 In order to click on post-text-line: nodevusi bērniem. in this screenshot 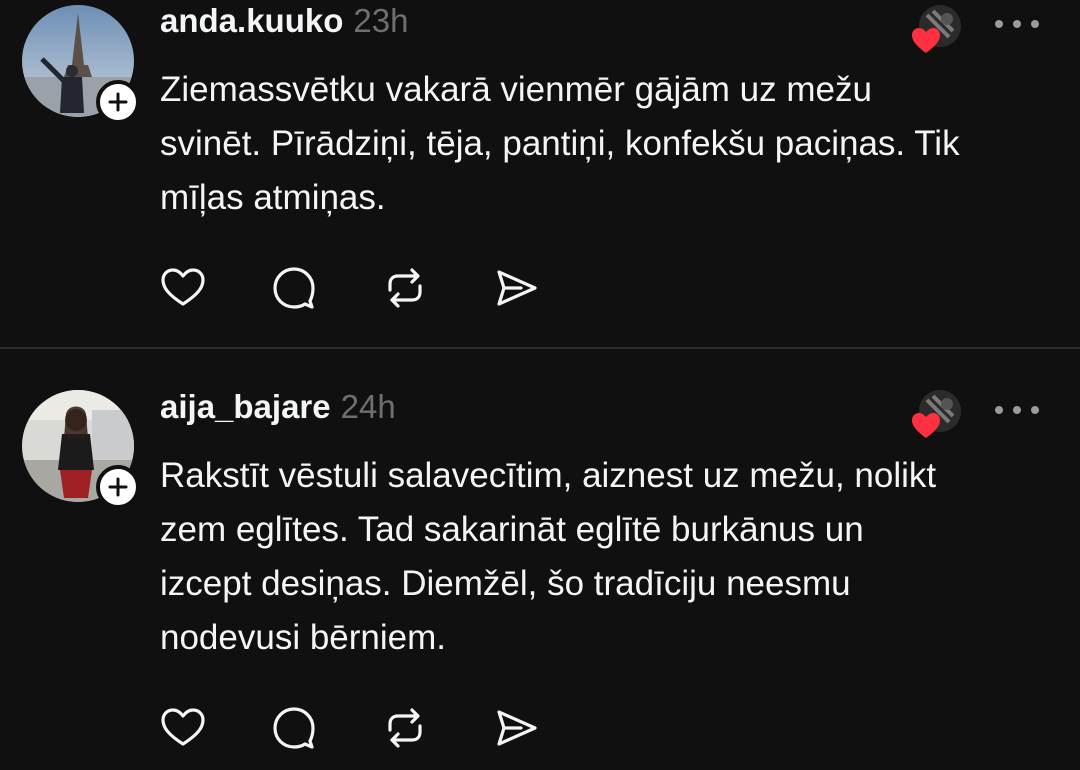, I will do `click(303, 637)`.